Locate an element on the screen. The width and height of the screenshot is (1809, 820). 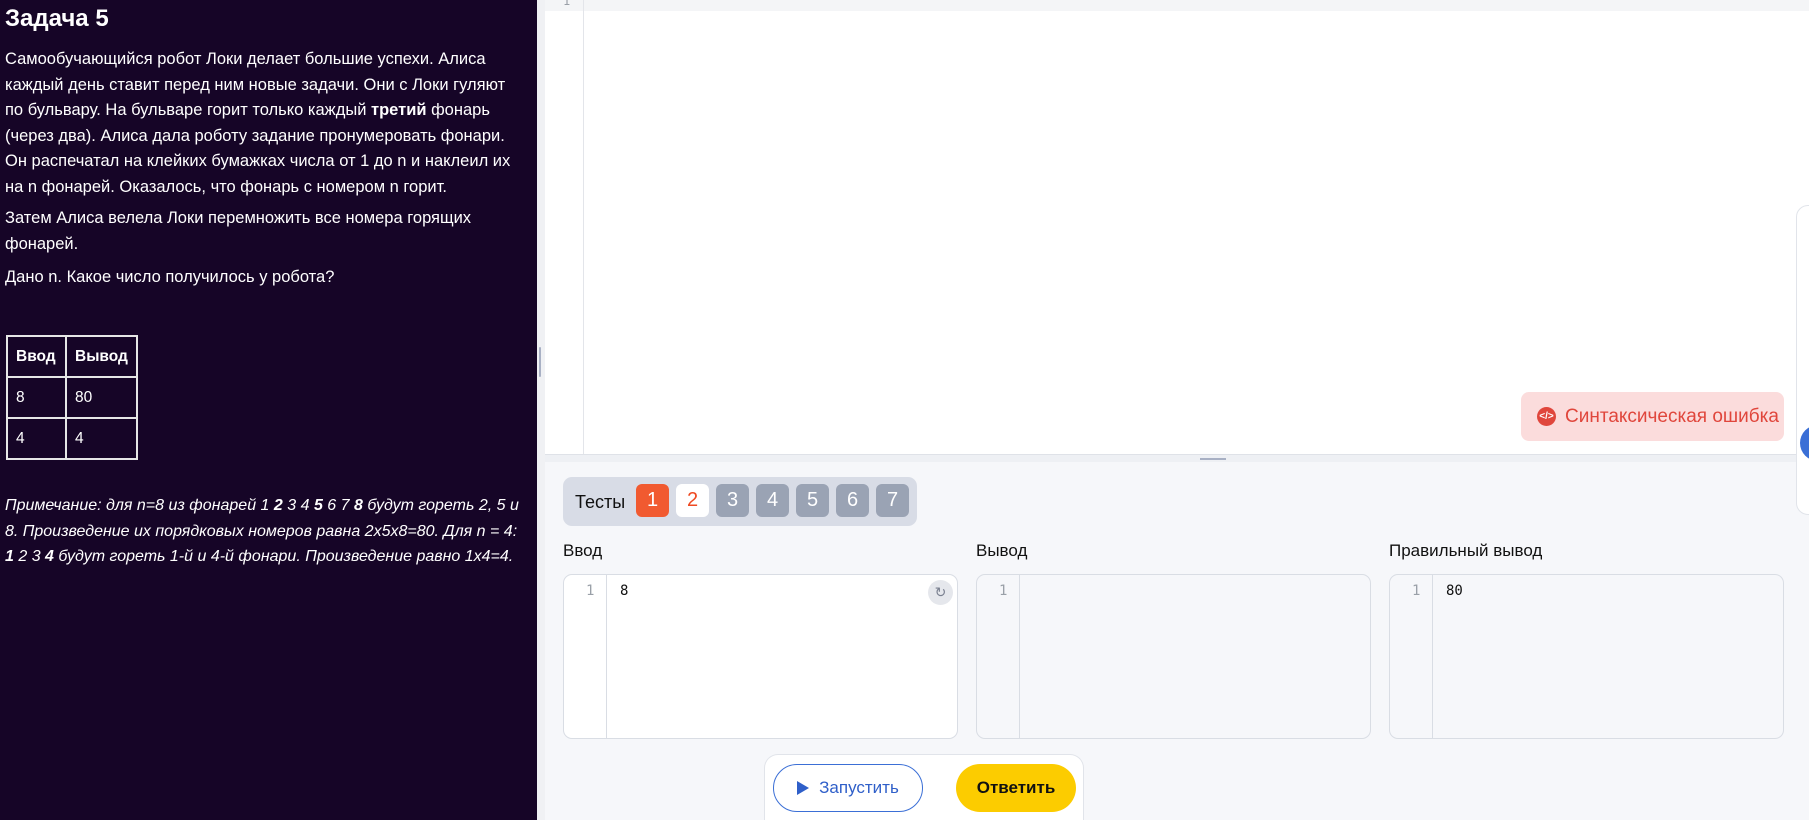
tests-label: Тесты is located at coordinates (600, 502).